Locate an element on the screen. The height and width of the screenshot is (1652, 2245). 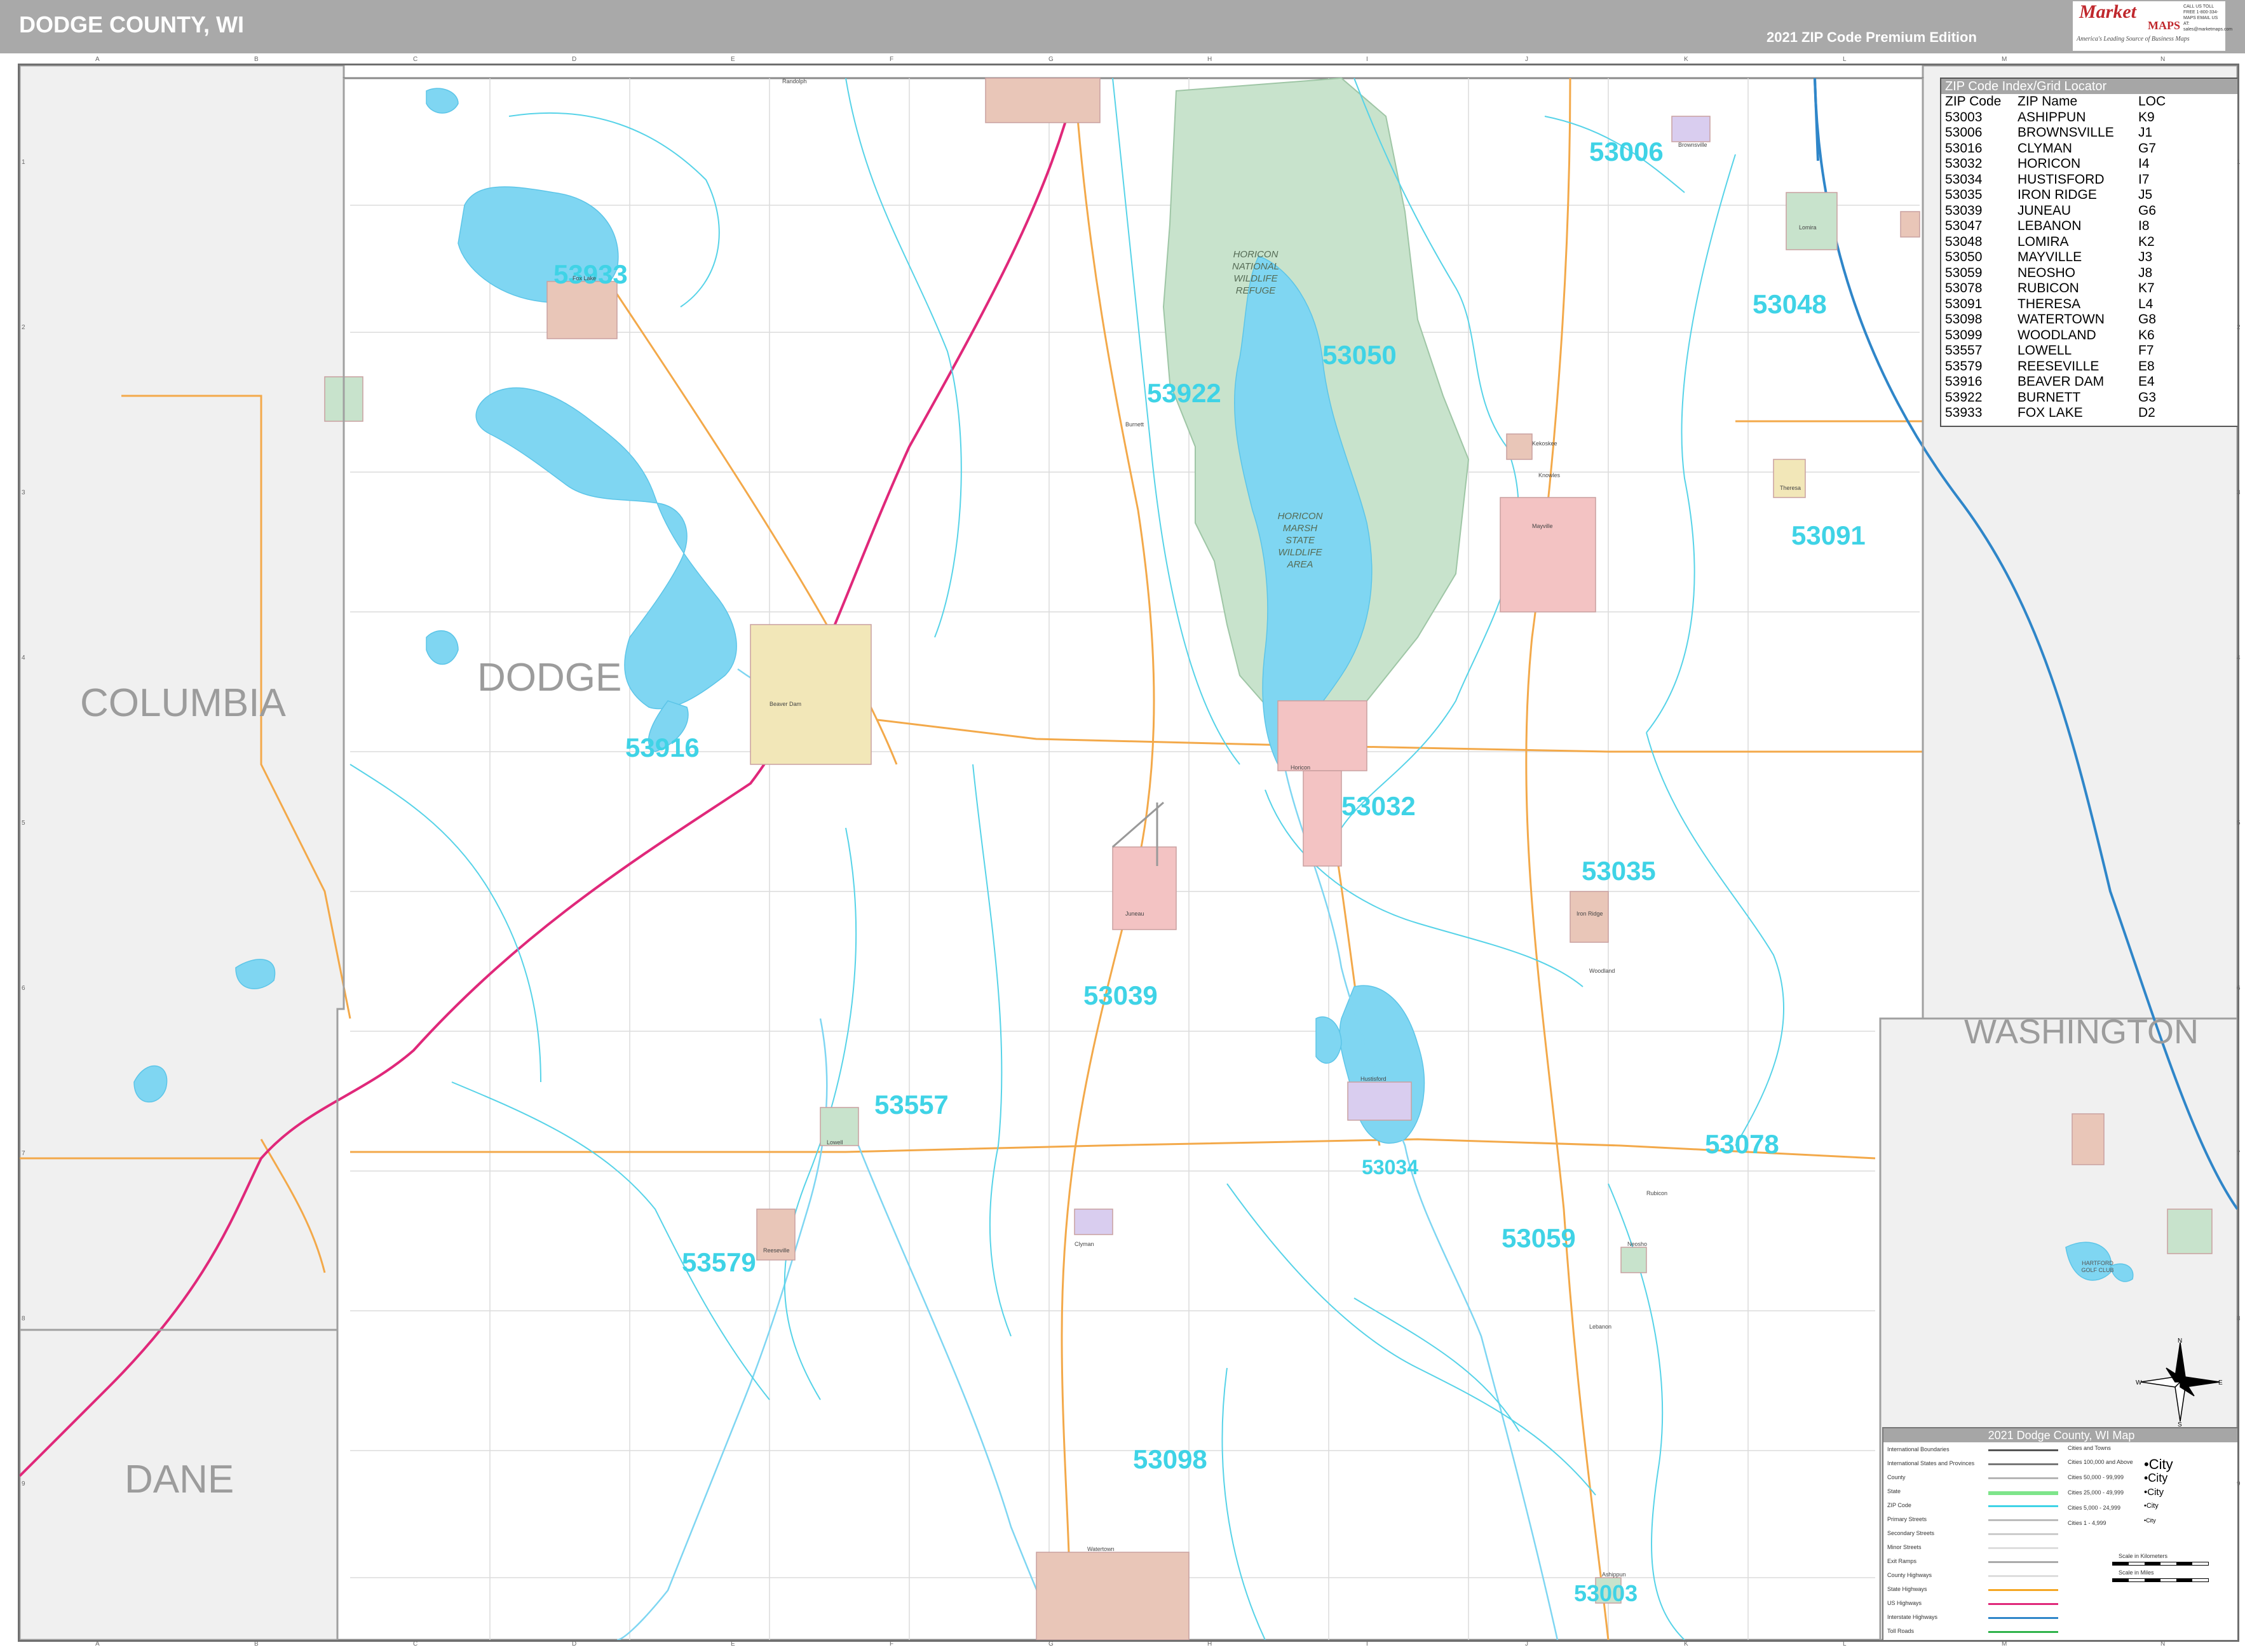
grid-number: 3 is located at coordinates (2239, 493).